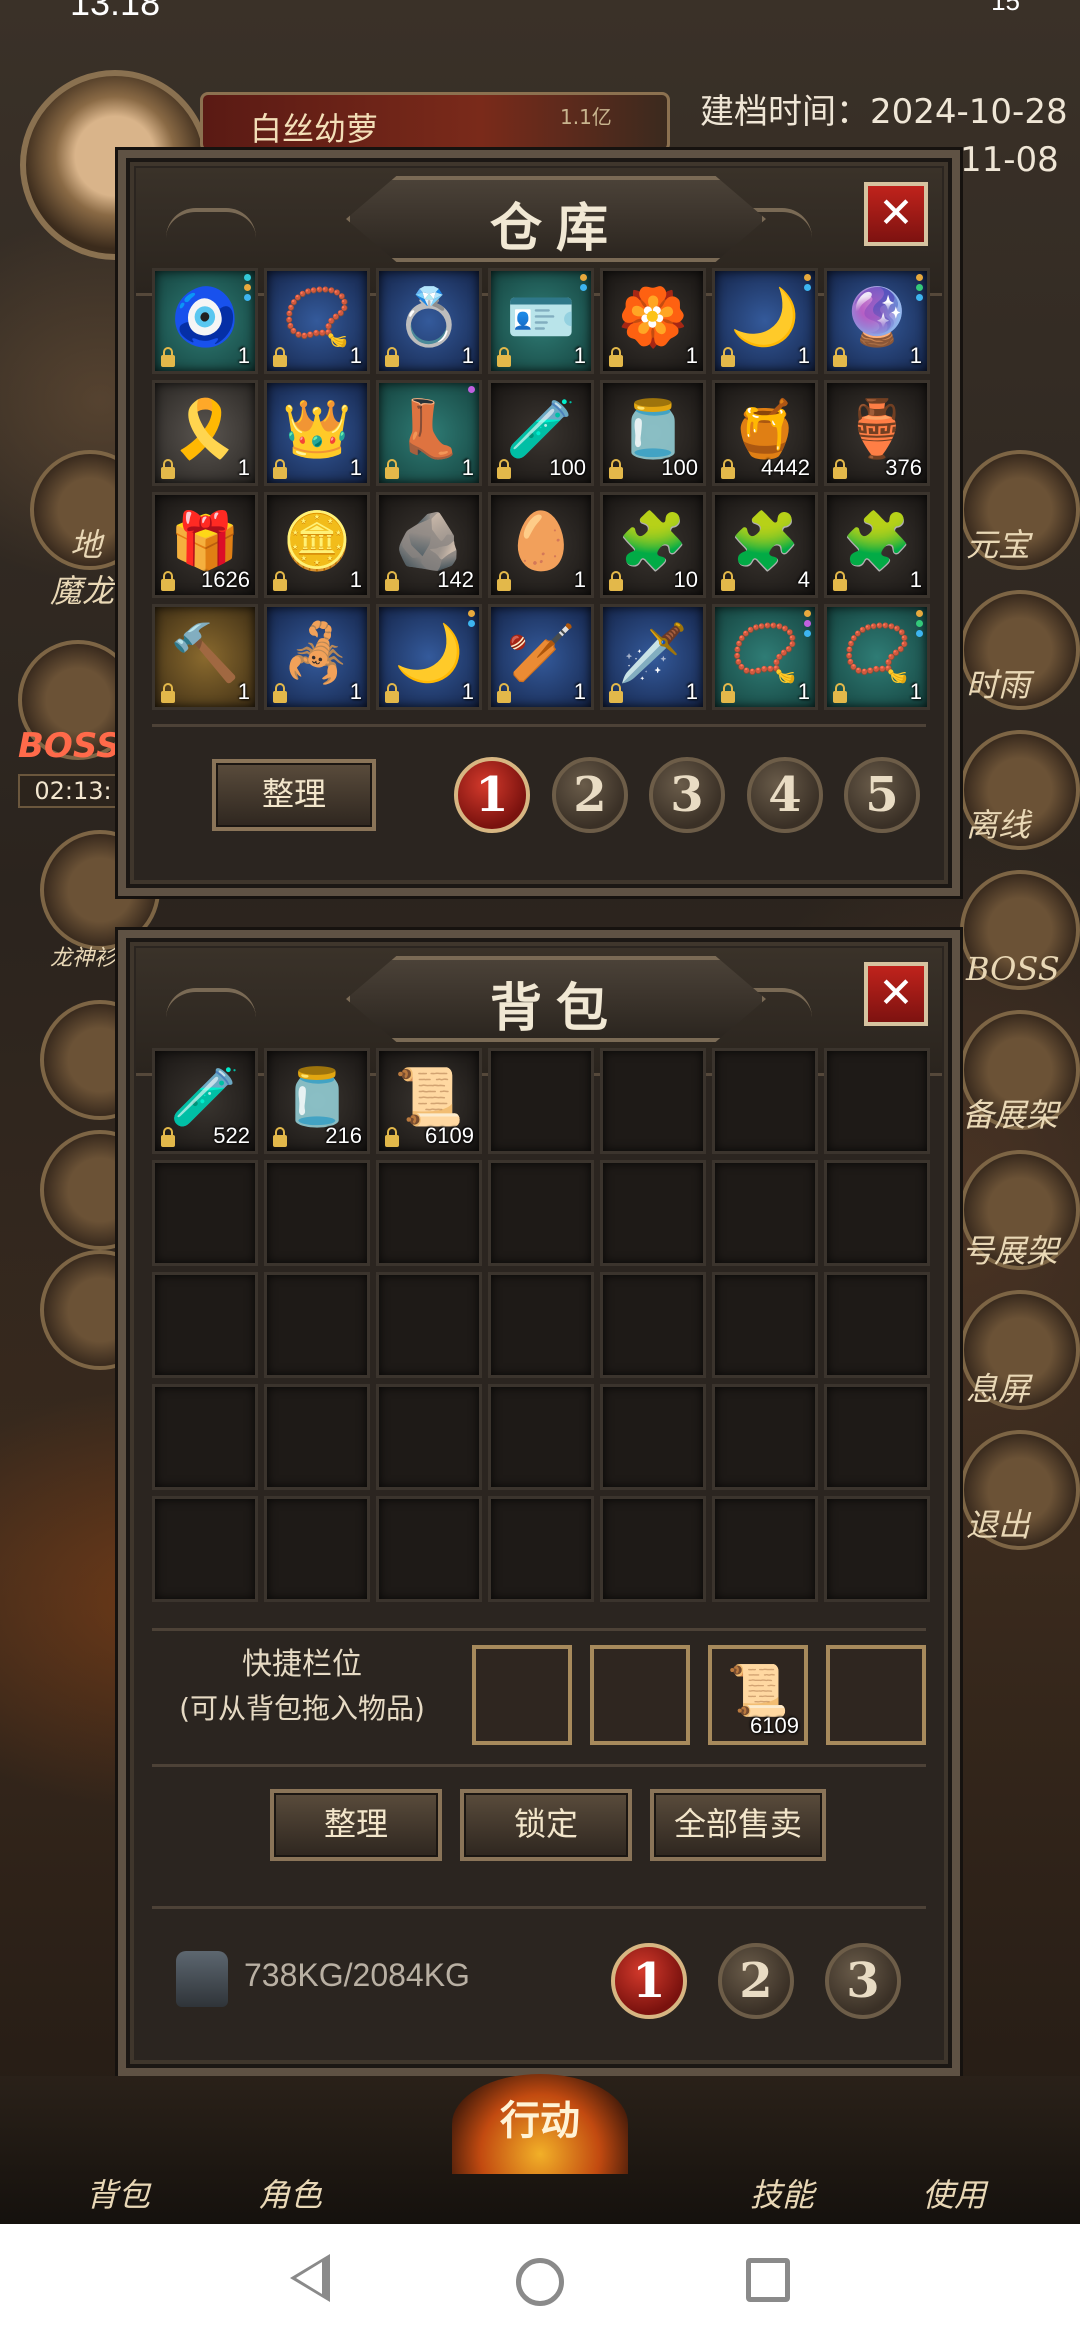  Describe the element at coordinates (877, 433) in the screenshot. I see `warehouse-slot: 🏺 376` at that location.